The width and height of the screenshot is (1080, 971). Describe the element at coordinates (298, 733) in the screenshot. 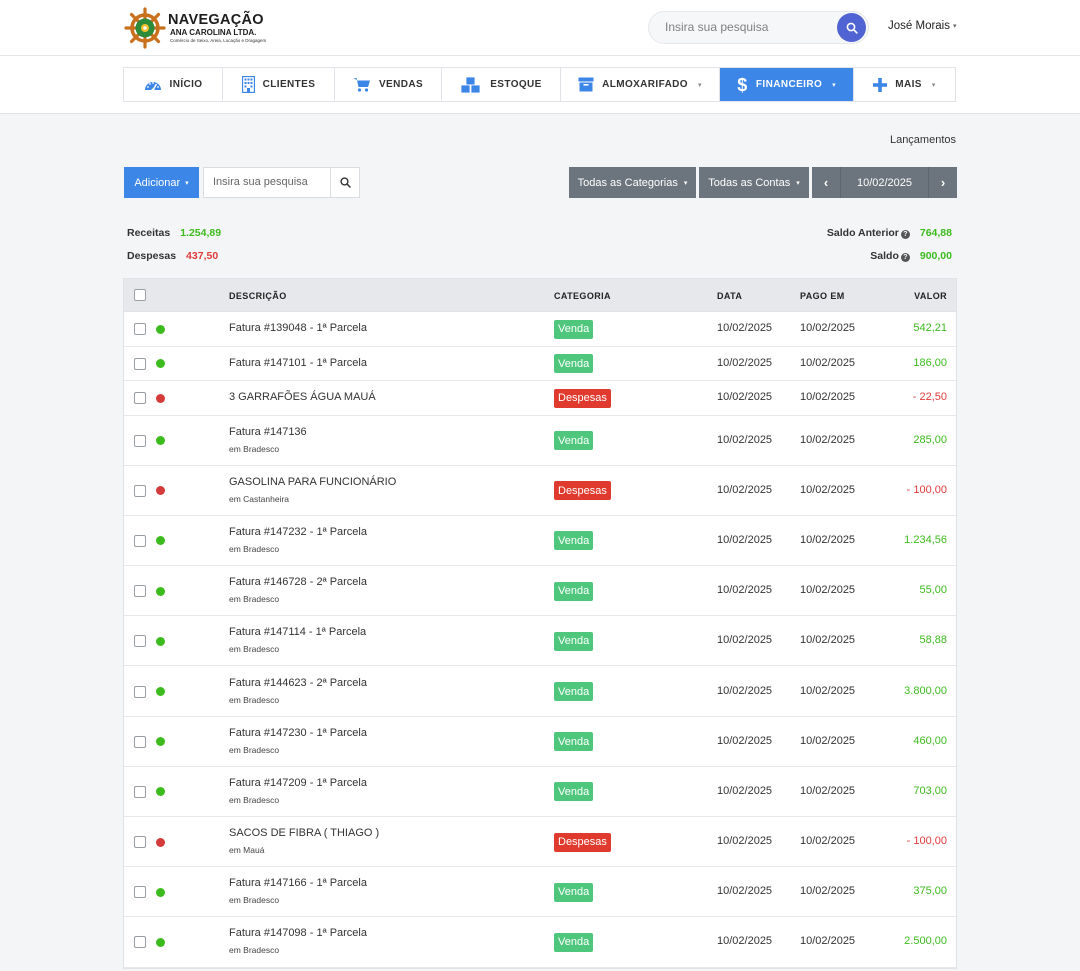

I see `row-description: Fatura #147230 - 1ª Parcela` at that location.